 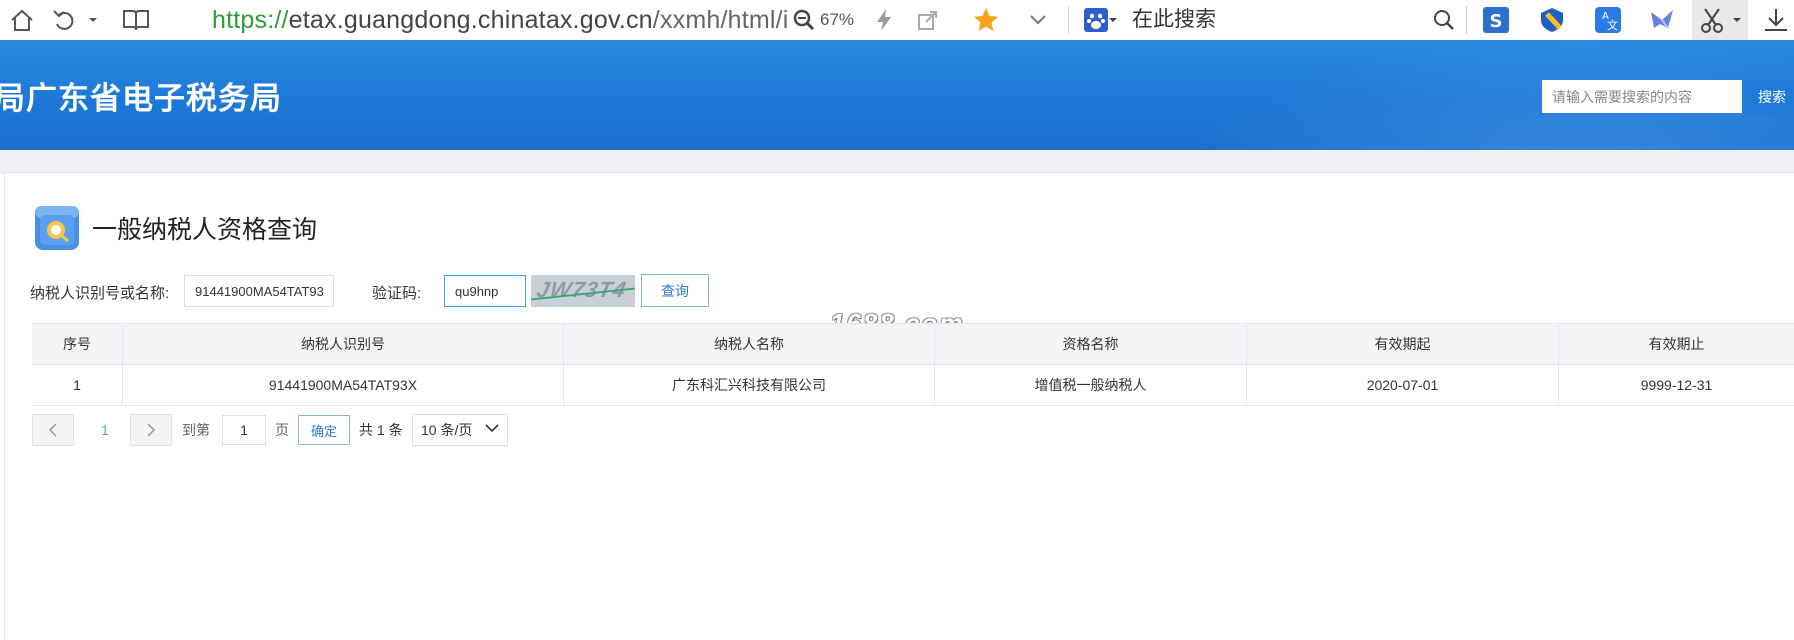 What do you see at coordinates (928, 20) in the screenshot?
I see `share-icon` at bounding box center [928, 20].